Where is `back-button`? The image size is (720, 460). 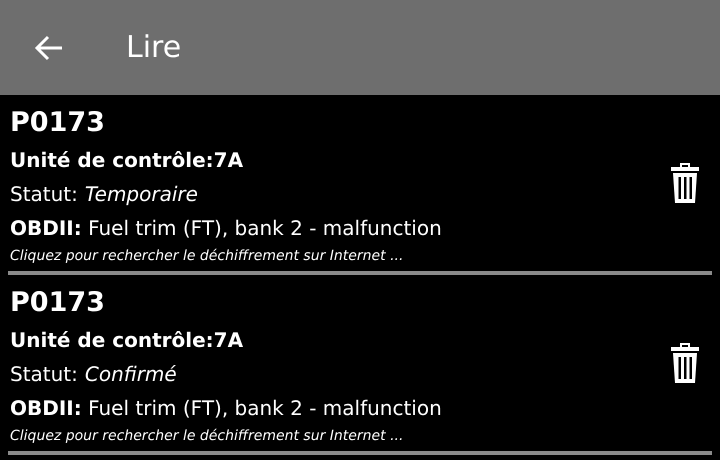 back-button is located at coordinates (49, 47).